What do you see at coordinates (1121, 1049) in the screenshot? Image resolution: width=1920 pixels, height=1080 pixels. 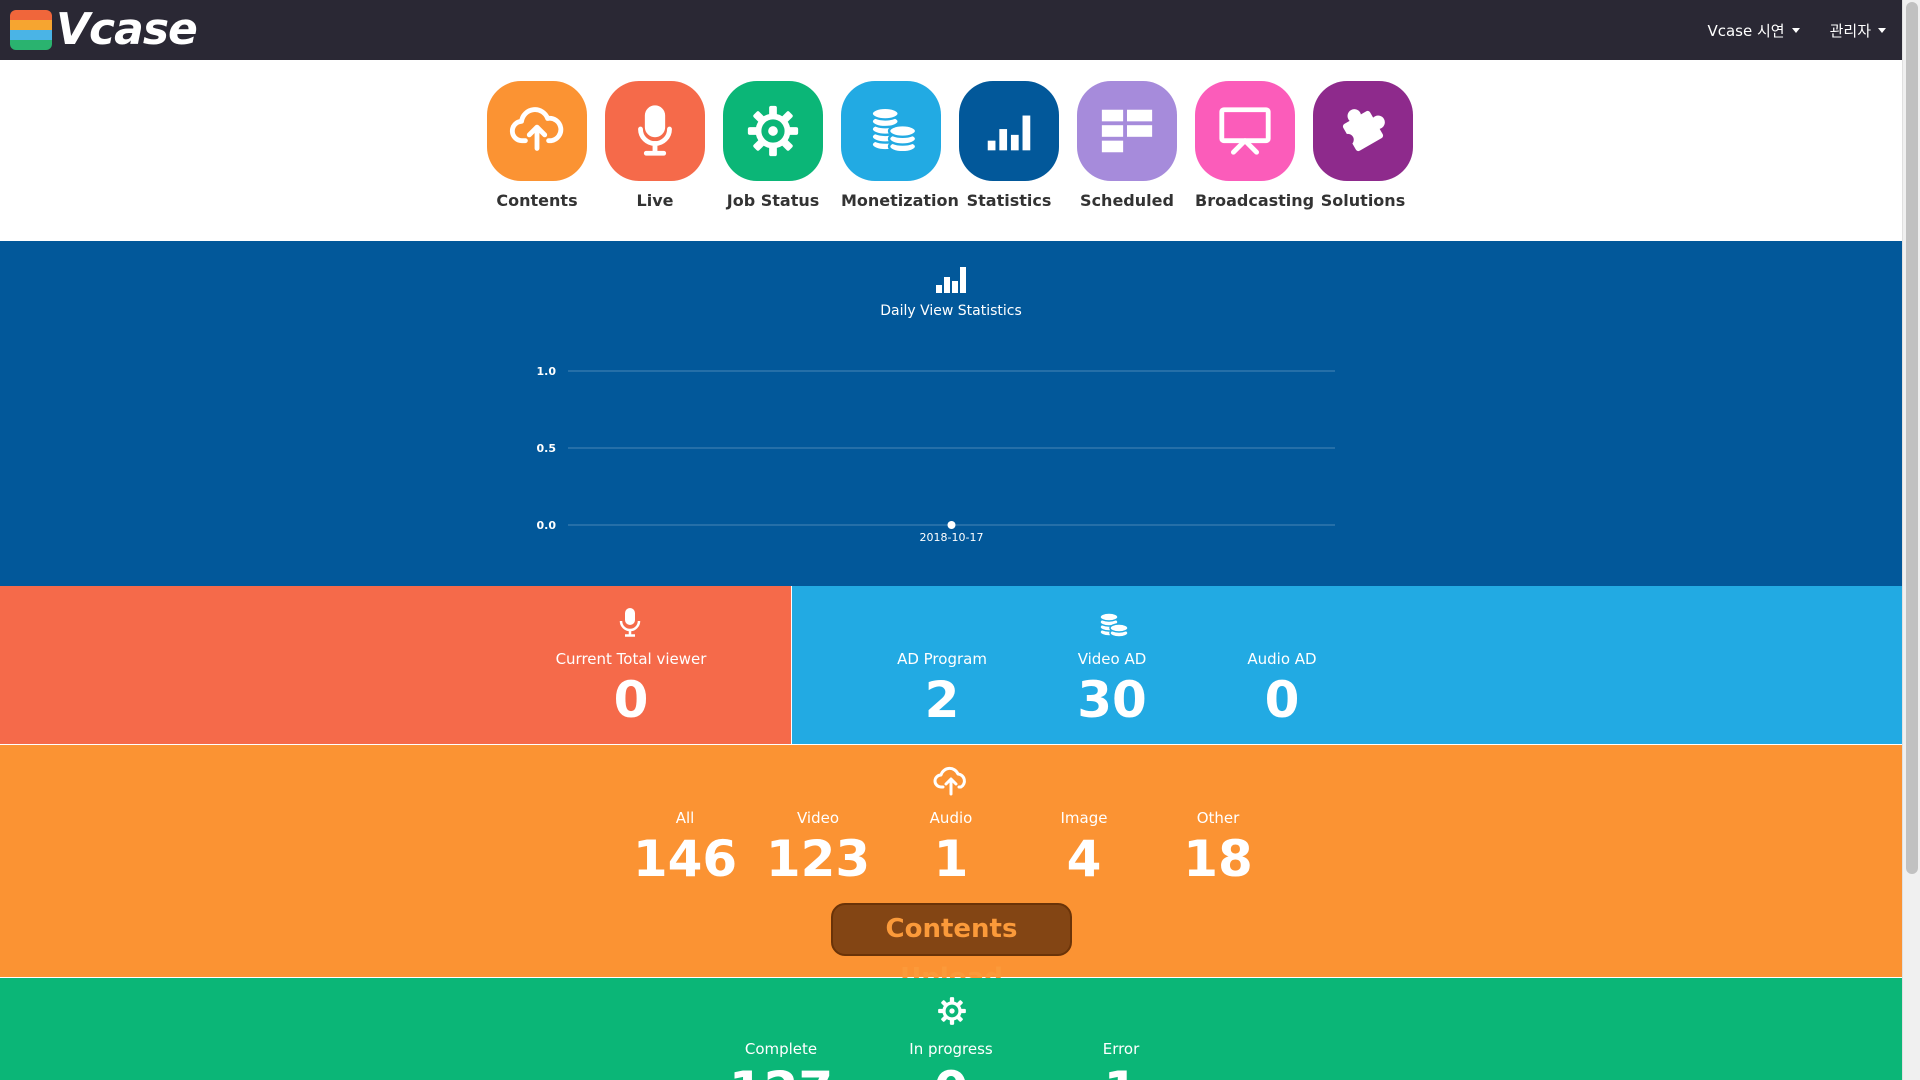 I see `stat-label: Error` at bounding box center [1121, 1049].